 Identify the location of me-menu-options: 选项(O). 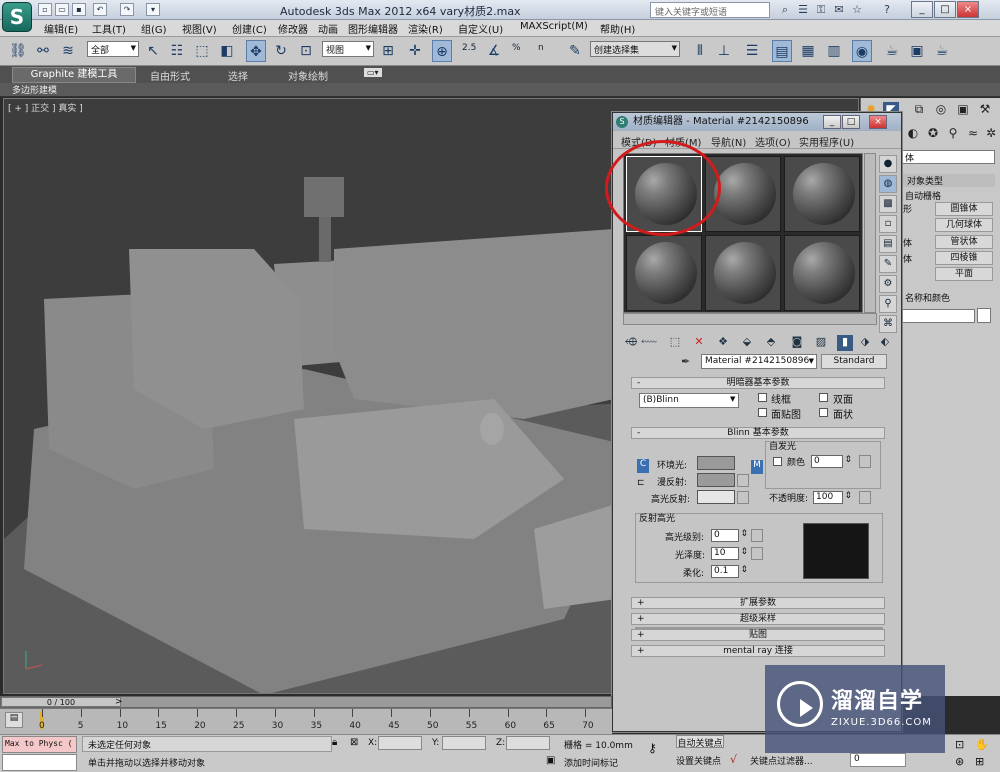
(773, 141).